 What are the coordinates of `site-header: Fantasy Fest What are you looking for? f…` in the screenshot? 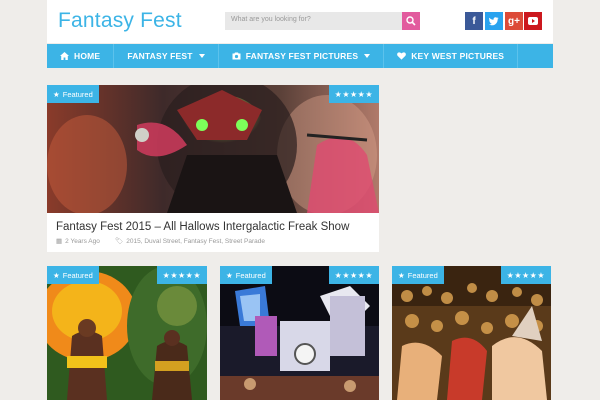 It's located at (300, 21).